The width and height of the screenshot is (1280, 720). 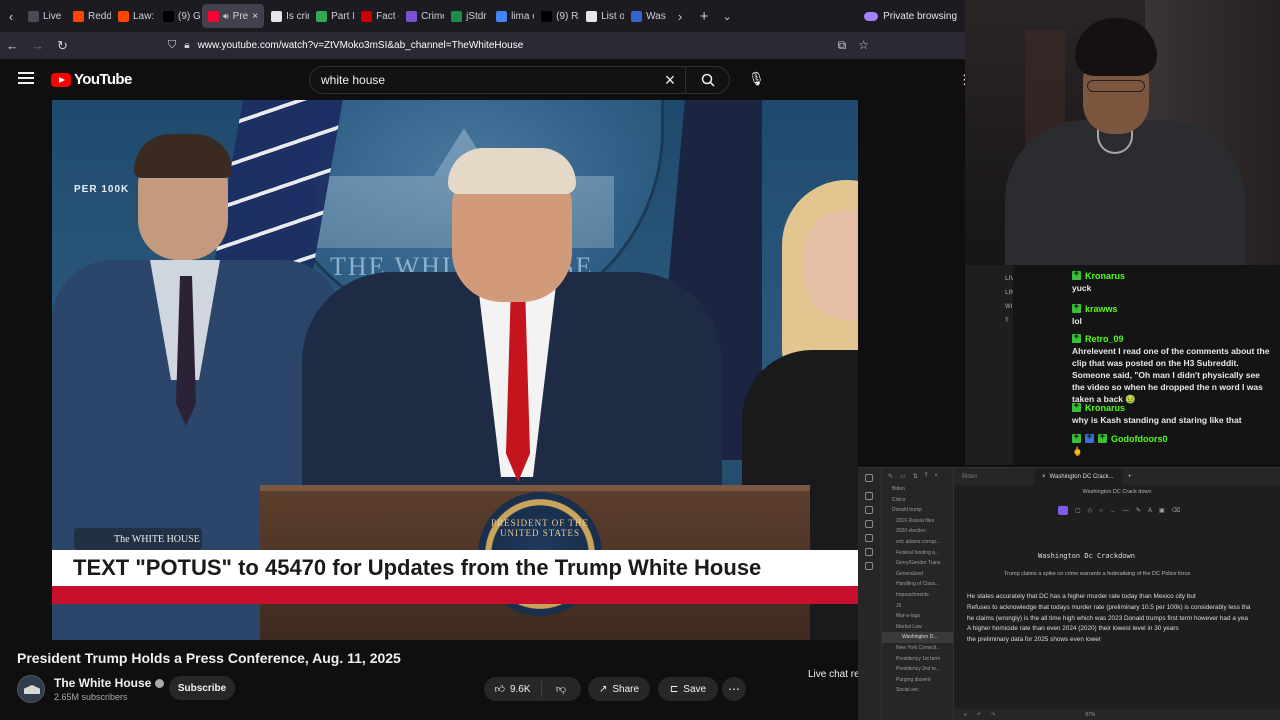 I want to click on browser-tab: (9) Ra, so click(x=557, y=16).